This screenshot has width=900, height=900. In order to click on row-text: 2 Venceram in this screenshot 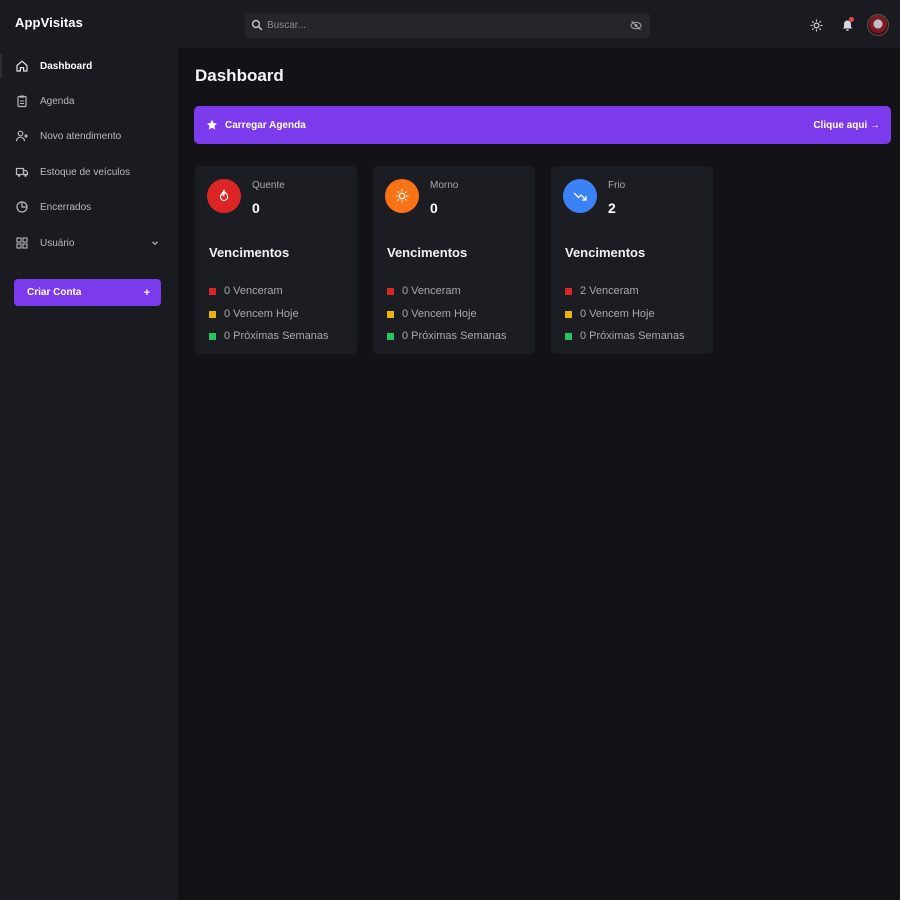, I will do `click(609, 291)`.